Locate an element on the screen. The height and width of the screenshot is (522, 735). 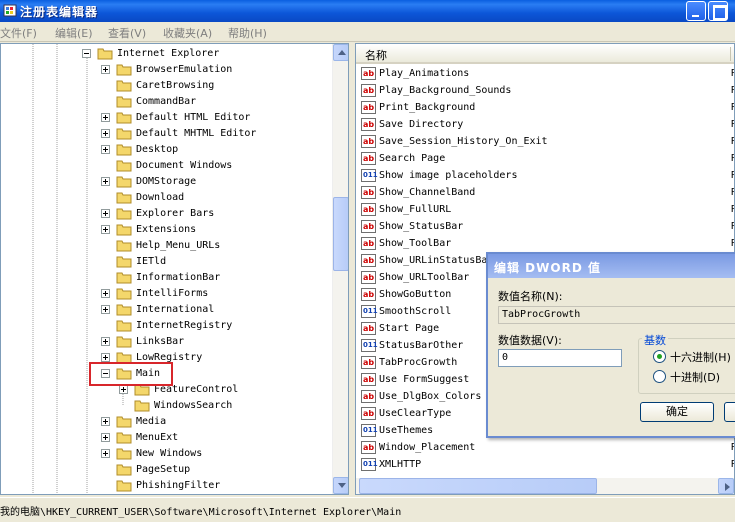
menu-view: 查看(V) is located at coordinates (127, 33).